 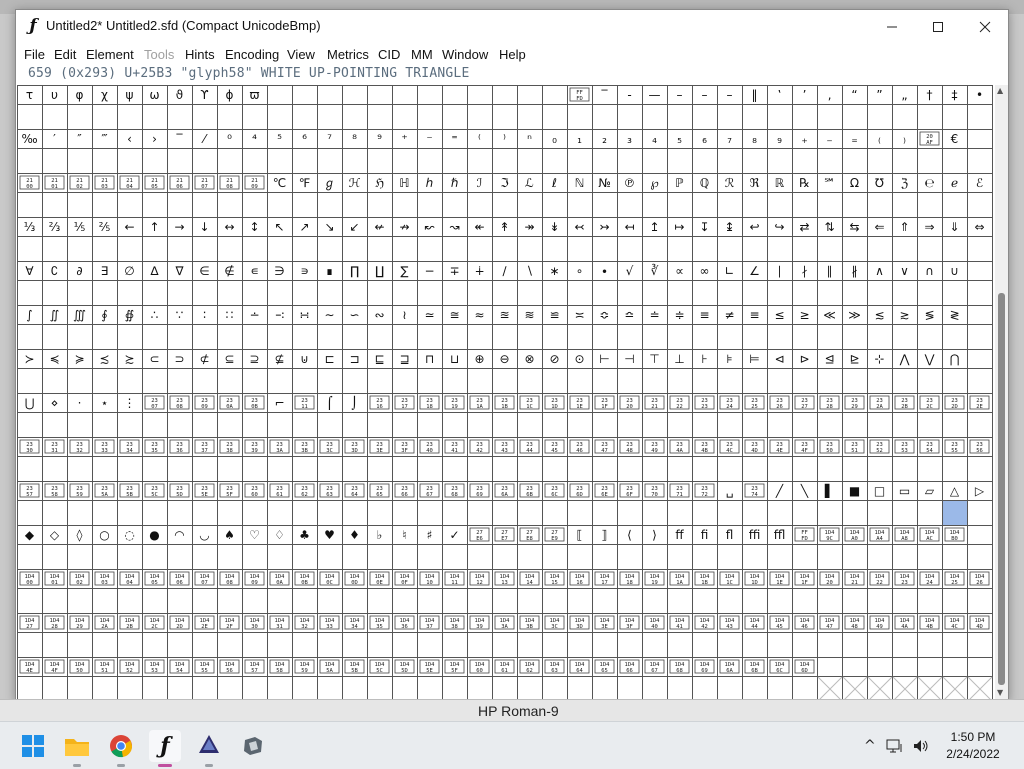 I want to click on windows-start-button, so click(x=33, y=746).